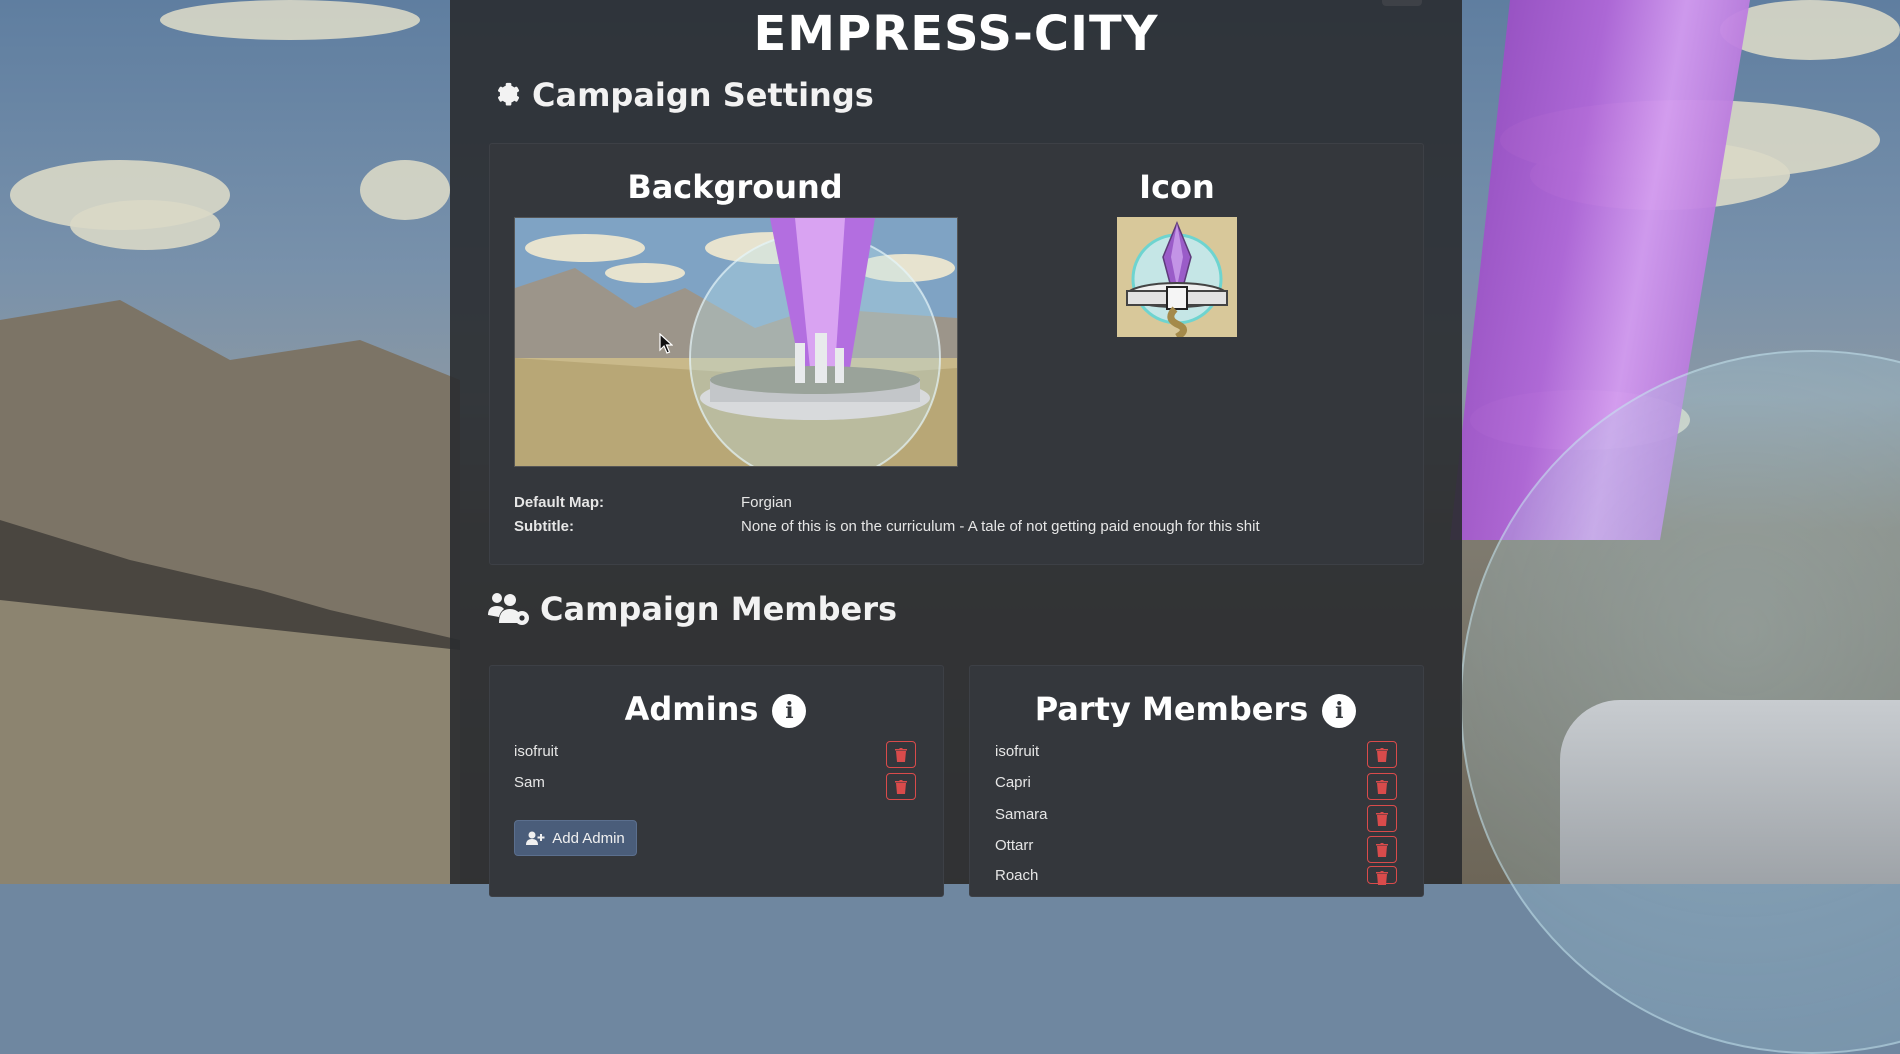 The image size is (1900, 1054). What do you see at coordinates (1402, 3) in the screenshot?
I see `top-menu-button` at bounding box center [1402, 3].